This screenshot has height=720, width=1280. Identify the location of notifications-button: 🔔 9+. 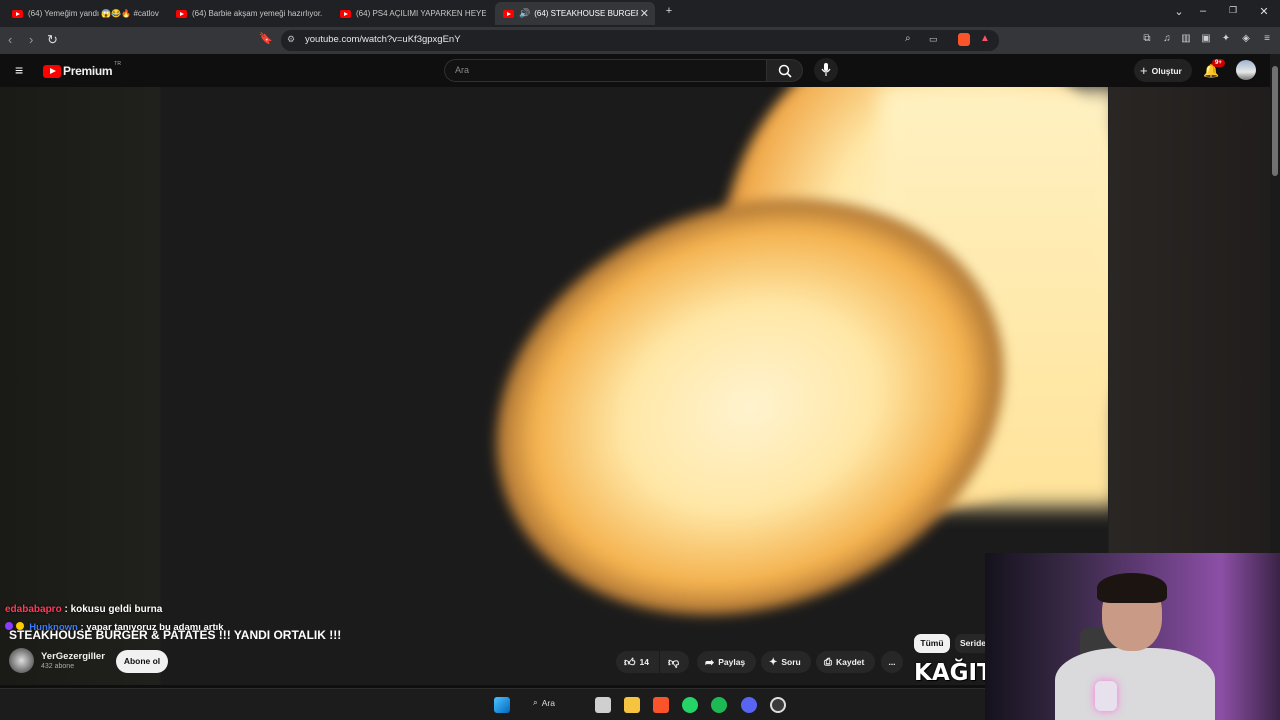
(1214, 69).